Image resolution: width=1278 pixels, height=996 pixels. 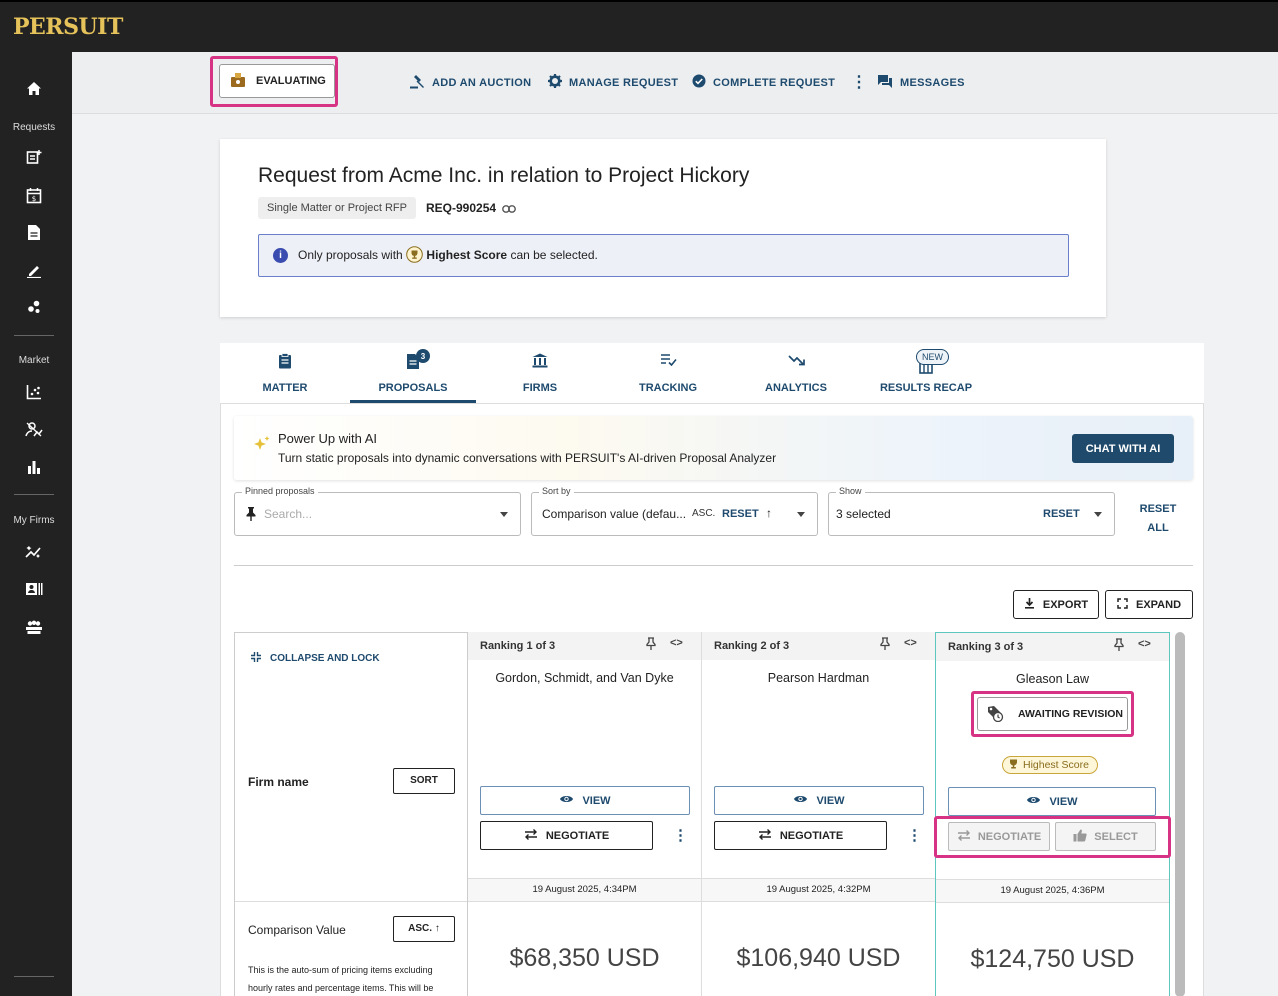 What do you see at coordinates (1061, 514) in the screenshot?
I see `show-reset-button: RESET` at bounding box center [1061, 514].